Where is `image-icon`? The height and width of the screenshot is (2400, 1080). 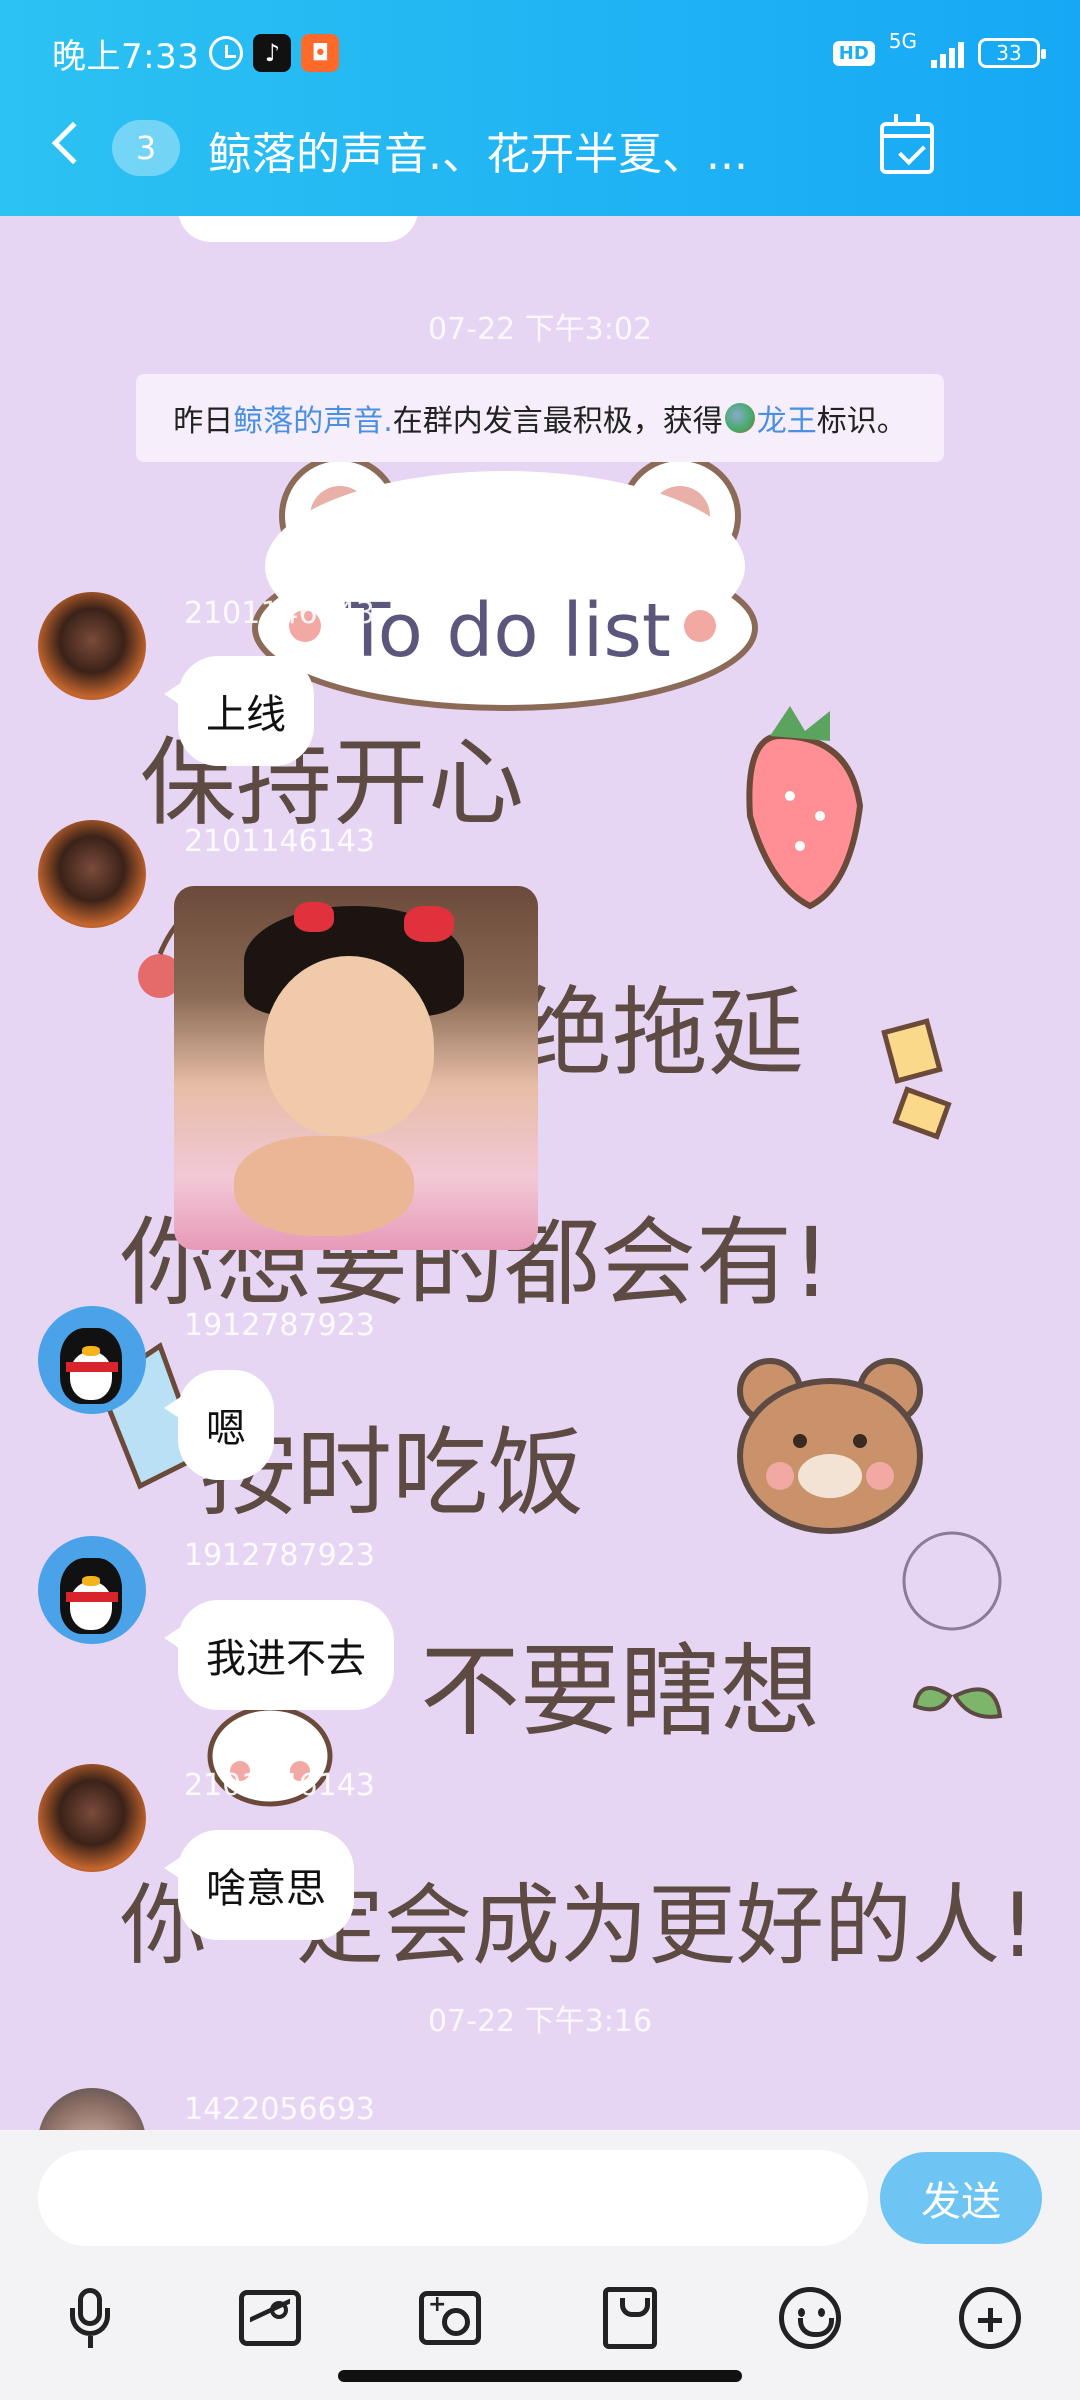
image-icon is located at coordinates (270, 2318).